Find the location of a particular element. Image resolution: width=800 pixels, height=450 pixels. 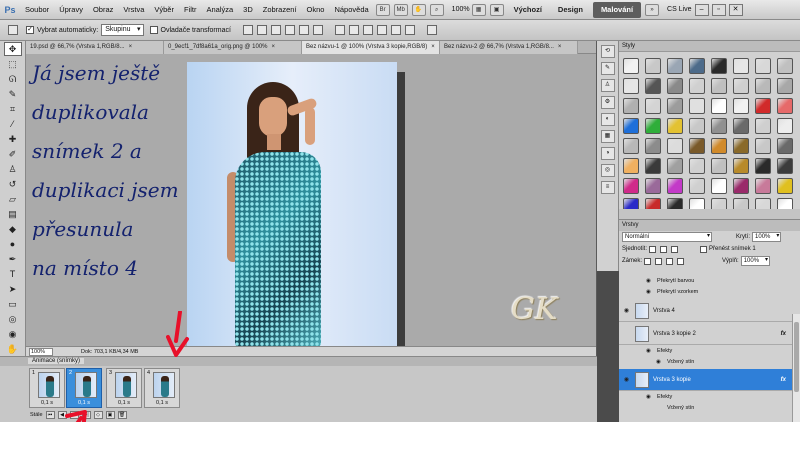

workspace-design: Design is located at coordinates (570, 10).